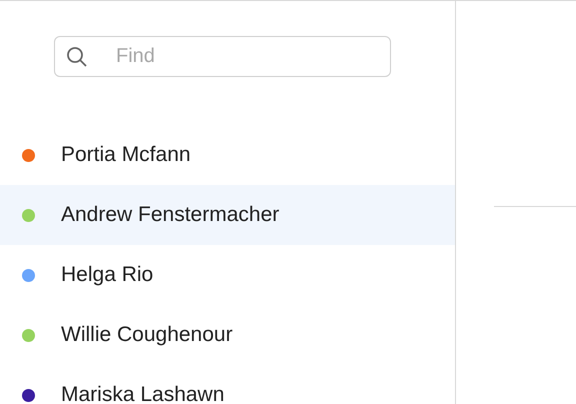  What do you see at coordinates (107, 275) in the screenshot?
I see `contact-name: Helga Rio` at bounding box center [107, 275].